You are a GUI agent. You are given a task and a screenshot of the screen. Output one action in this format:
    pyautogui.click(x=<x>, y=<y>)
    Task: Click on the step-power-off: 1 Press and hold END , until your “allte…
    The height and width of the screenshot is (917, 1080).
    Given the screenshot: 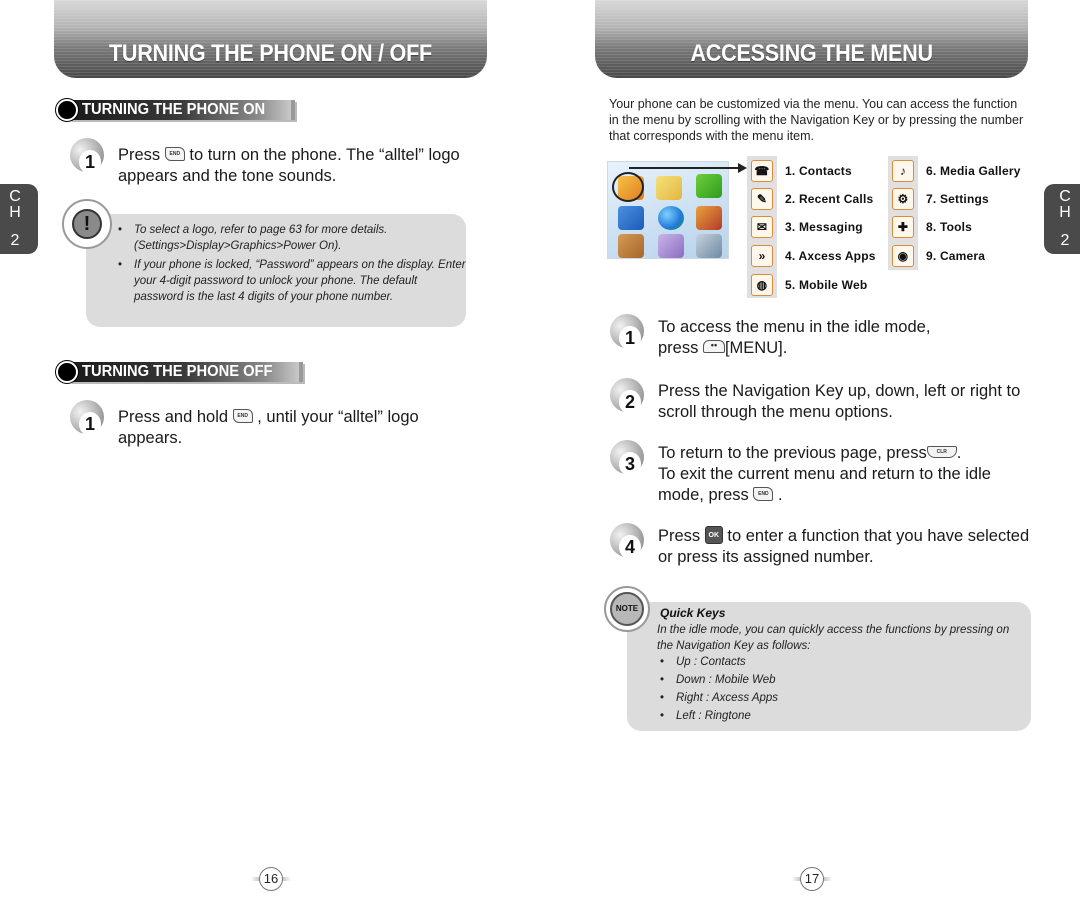 What is the action you would take?
    pyautogui.click(x=270, y=424)
    